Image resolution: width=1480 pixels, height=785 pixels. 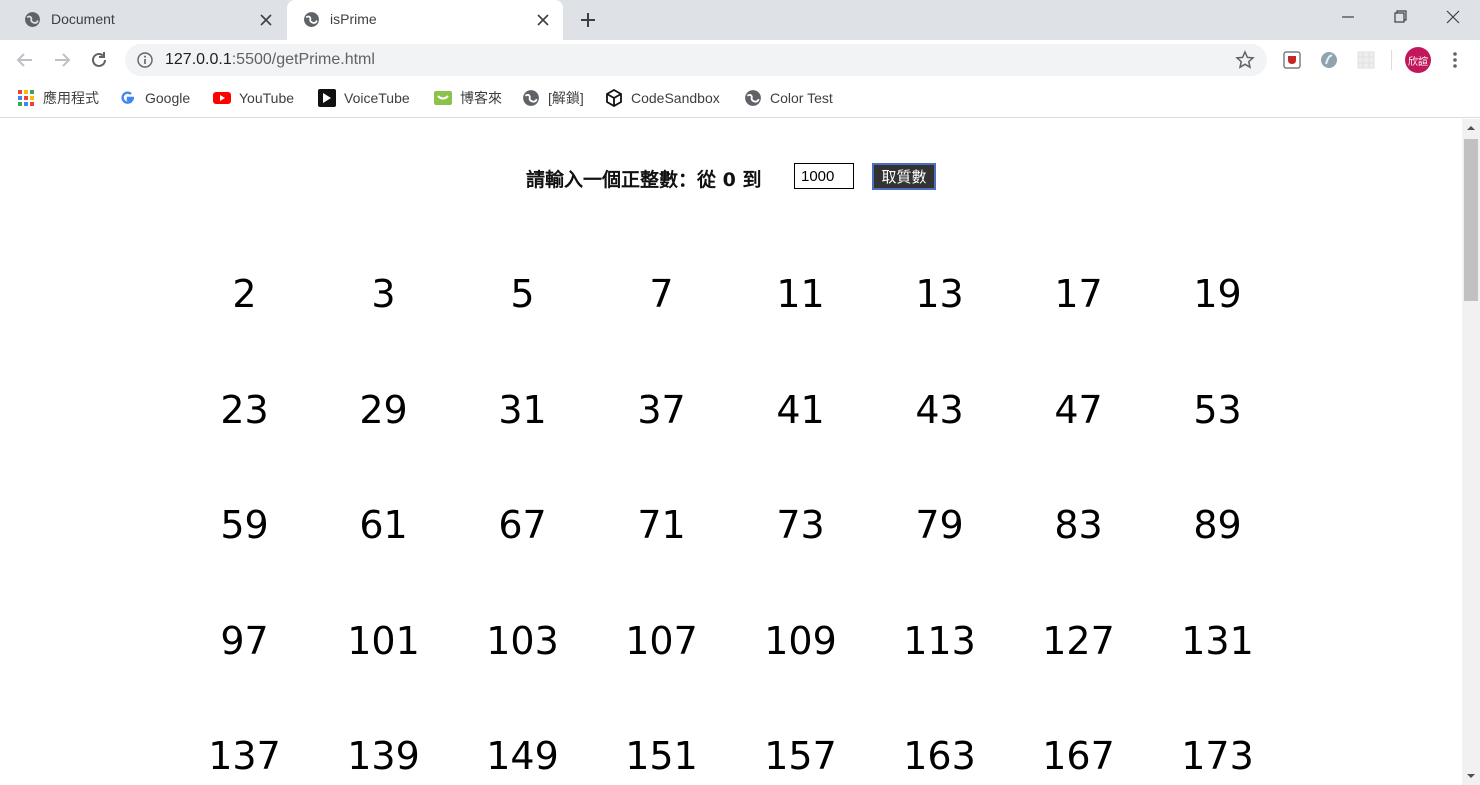 What do you see at coordinates (327, 98) in the screenshot?
I see `voicetube-icon` at bounding box center [327, 98].